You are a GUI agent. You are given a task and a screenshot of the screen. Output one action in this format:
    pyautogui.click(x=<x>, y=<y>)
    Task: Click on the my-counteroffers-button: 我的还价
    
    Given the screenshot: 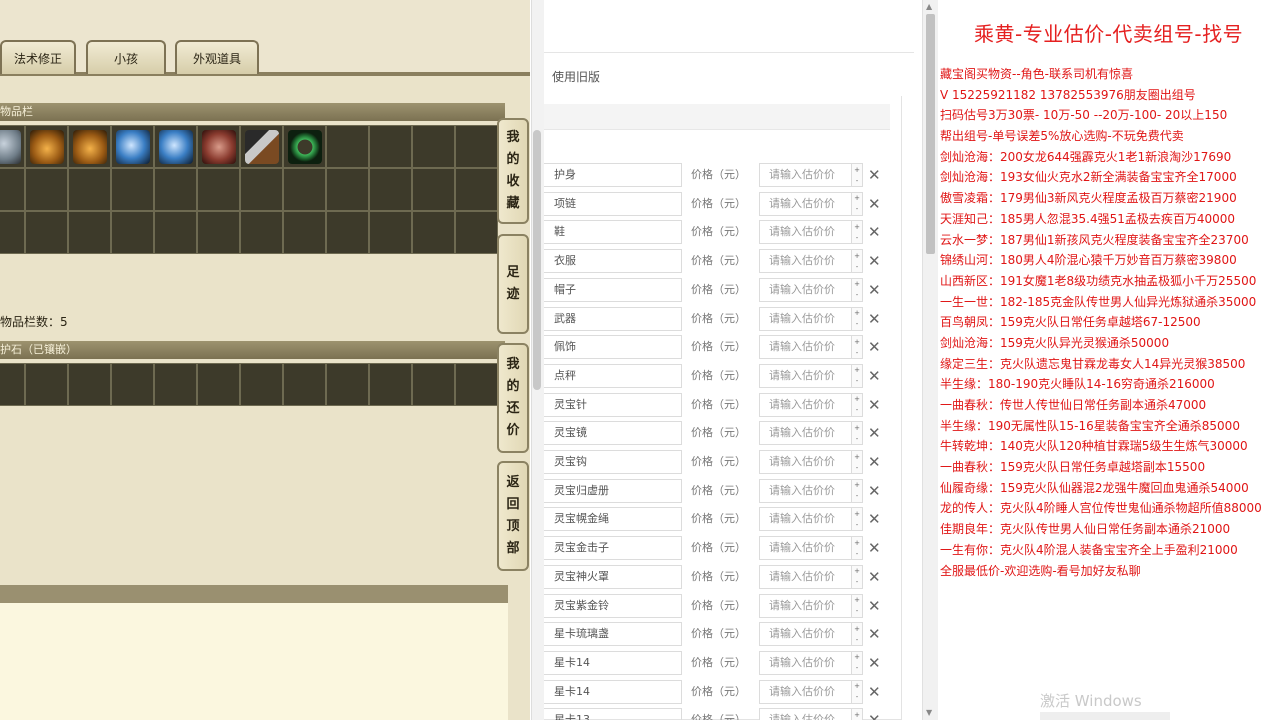 What is the action you would take?
    pyautogui.click(x=513, y=398)
    